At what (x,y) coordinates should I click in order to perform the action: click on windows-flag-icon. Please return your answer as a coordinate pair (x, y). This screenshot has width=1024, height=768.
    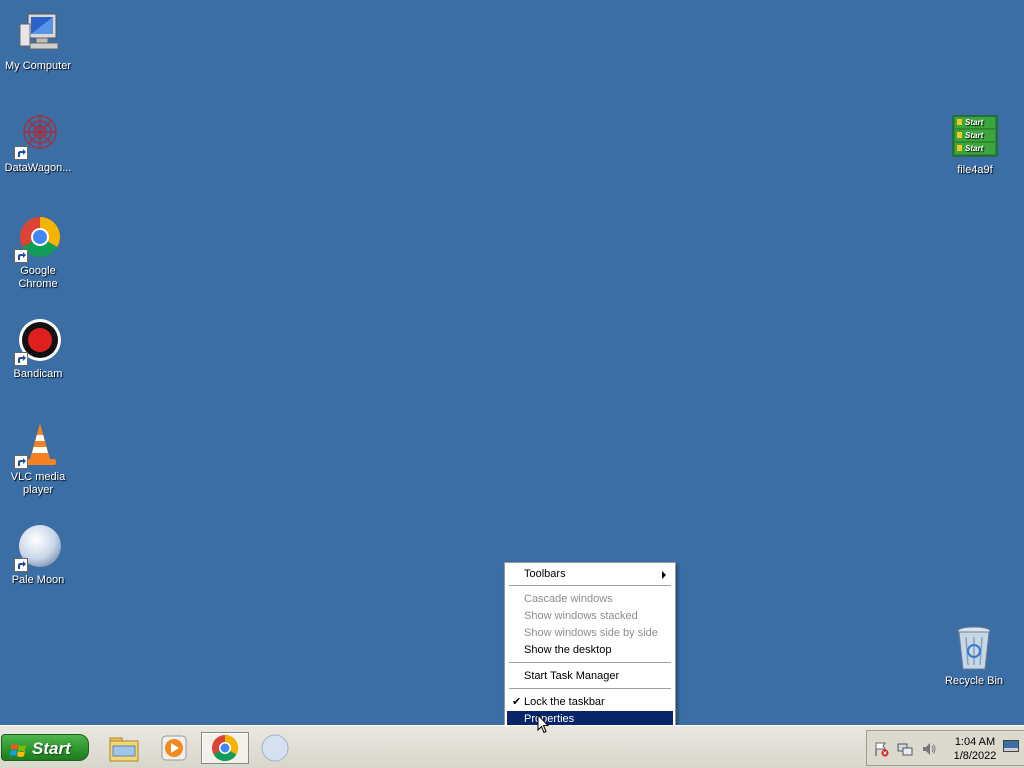
    Looking at the image, I should click on (19, 753).